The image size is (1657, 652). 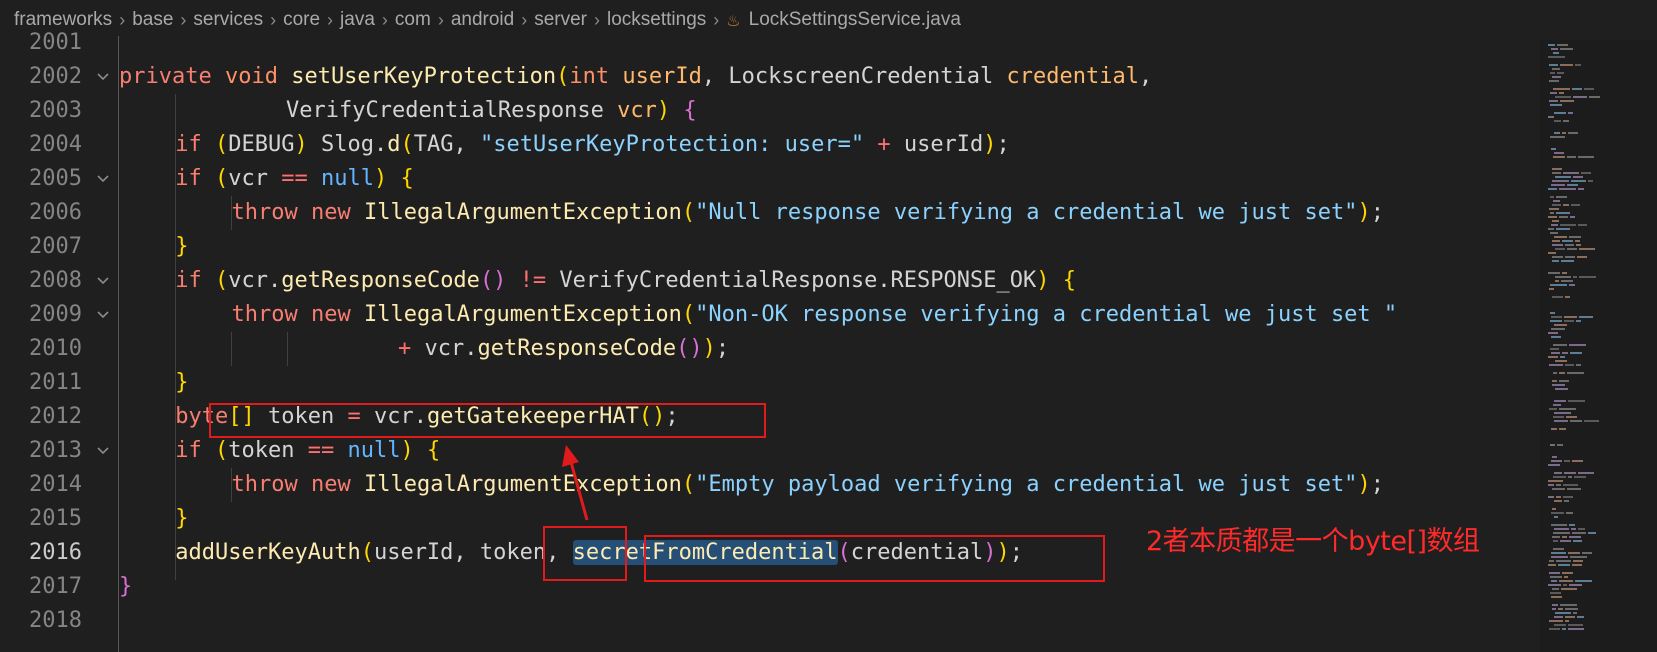 I want to click on minimap, so click(x=1598, y=346).